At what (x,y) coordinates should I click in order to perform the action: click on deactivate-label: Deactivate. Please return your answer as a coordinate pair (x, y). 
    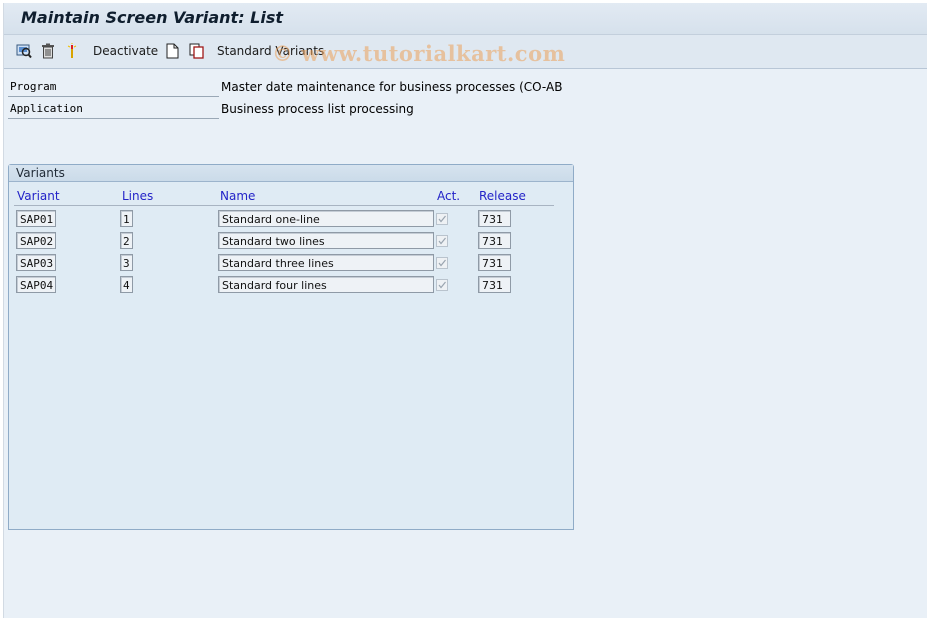
    Looking at the image, I should click on (126, 51).